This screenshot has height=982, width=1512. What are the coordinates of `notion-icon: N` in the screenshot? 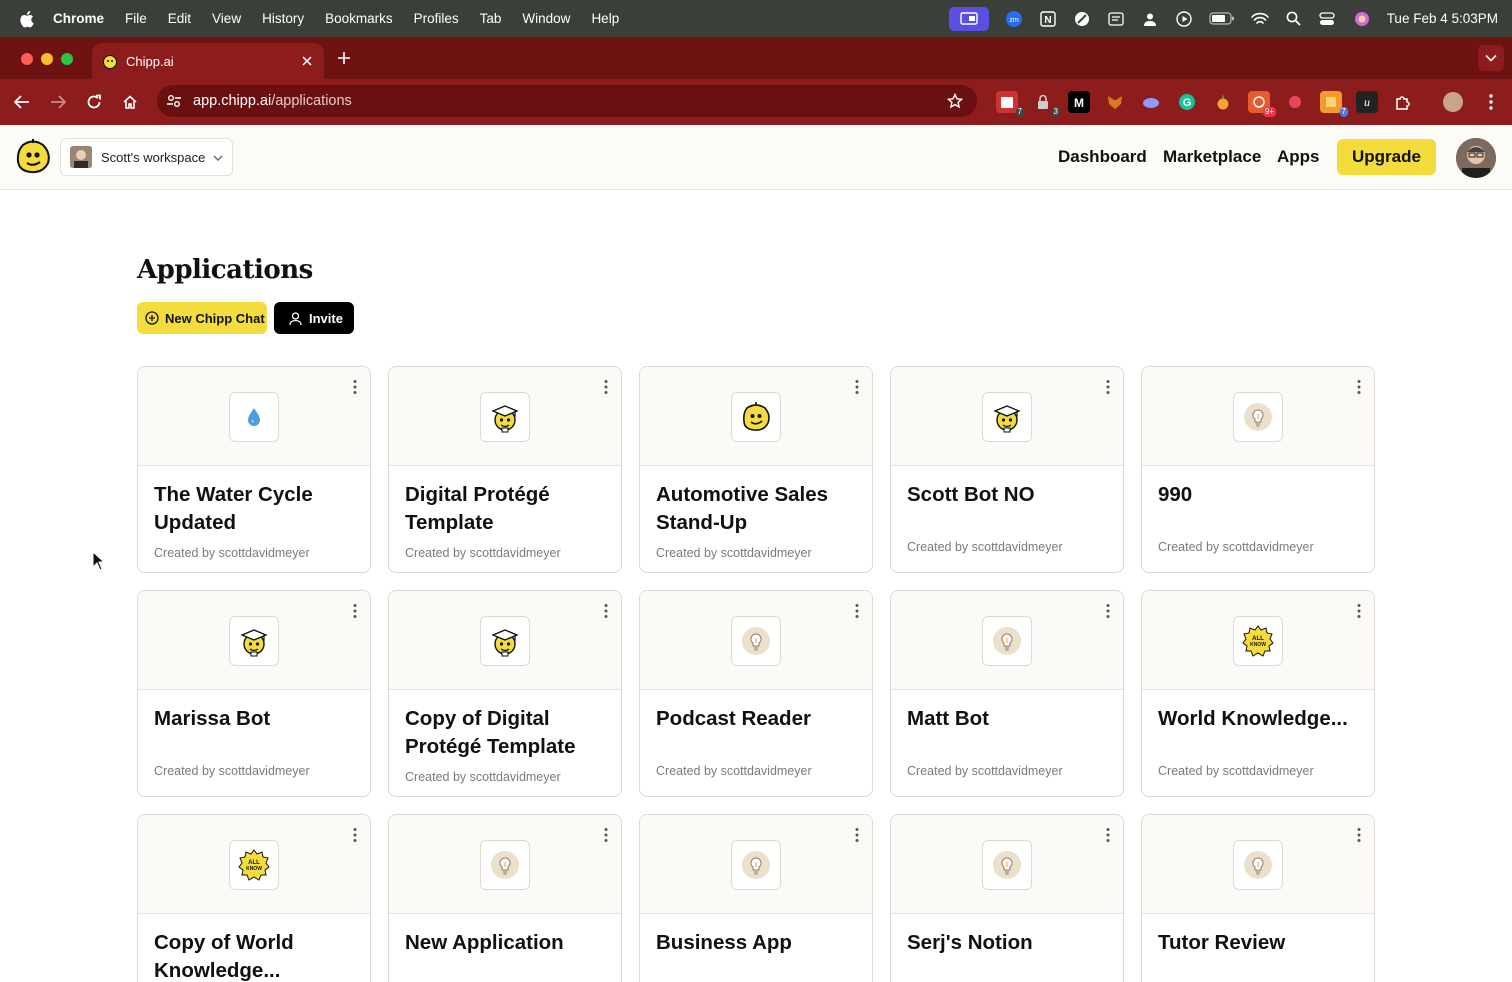 It's located at (1048, 18).